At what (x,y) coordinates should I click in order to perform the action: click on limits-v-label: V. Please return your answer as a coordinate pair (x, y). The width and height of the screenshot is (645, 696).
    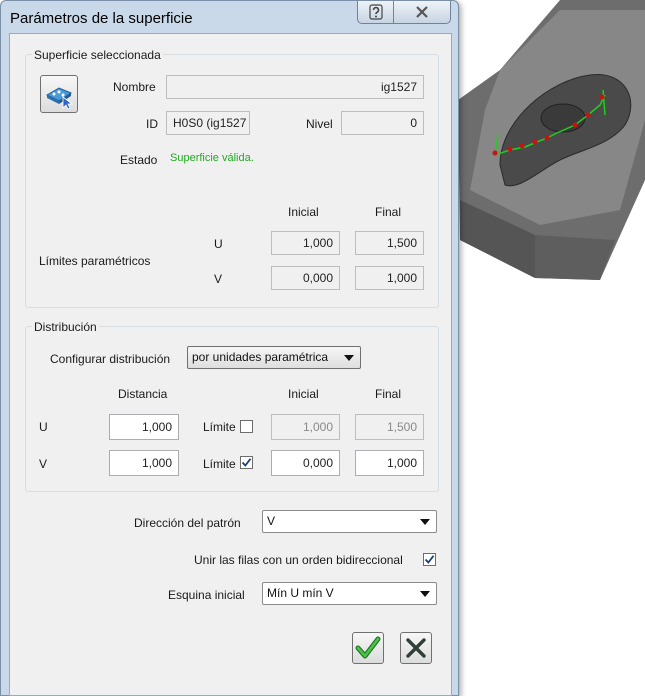
    Looking at the image, I should click on (218, 279).